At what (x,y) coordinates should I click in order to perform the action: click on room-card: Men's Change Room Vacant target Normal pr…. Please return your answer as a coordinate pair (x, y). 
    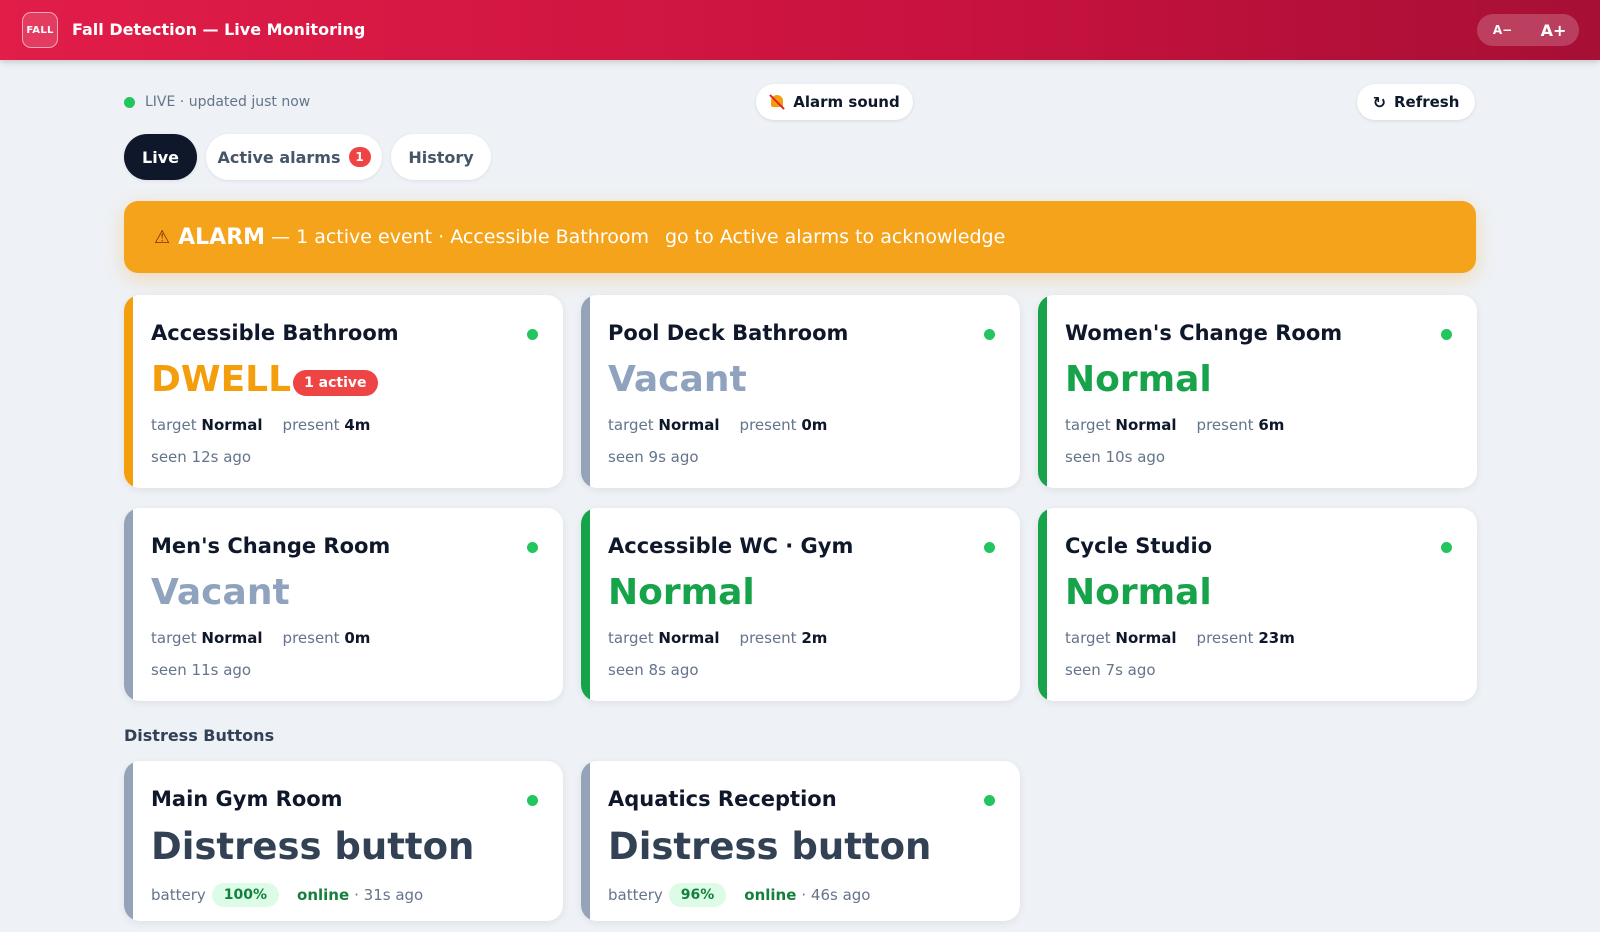
    Looking at the image, I should click on (343, 604).